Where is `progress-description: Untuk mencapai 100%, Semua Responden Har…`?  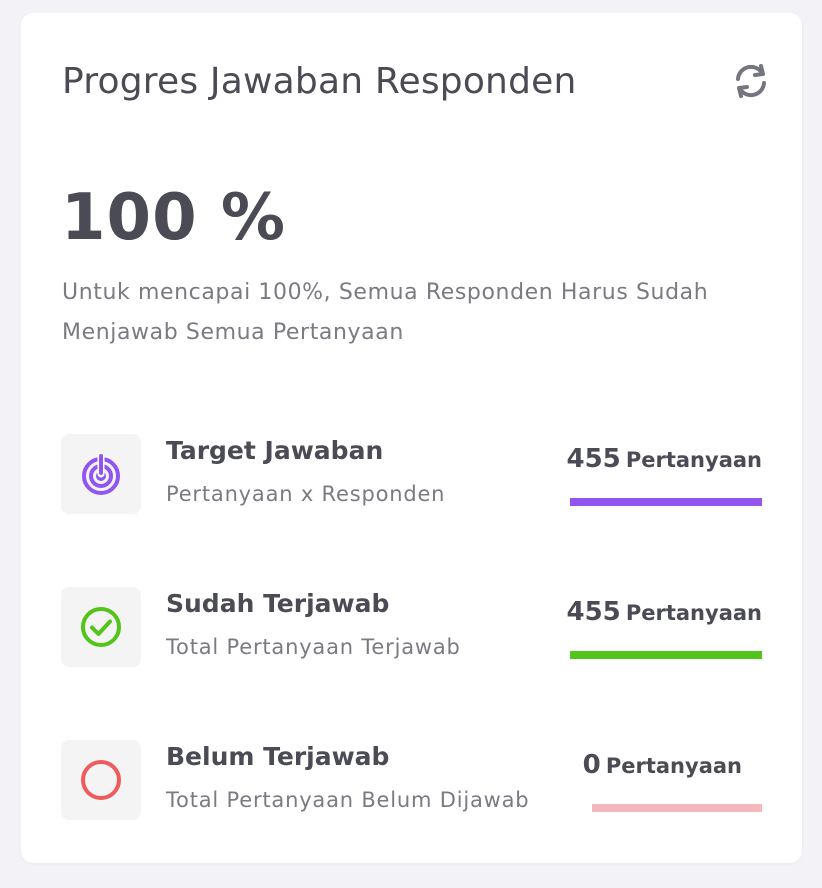 progress-description: Untuk mencapai 100%, Semua Responden Har… is located at coordinates (385, 312).